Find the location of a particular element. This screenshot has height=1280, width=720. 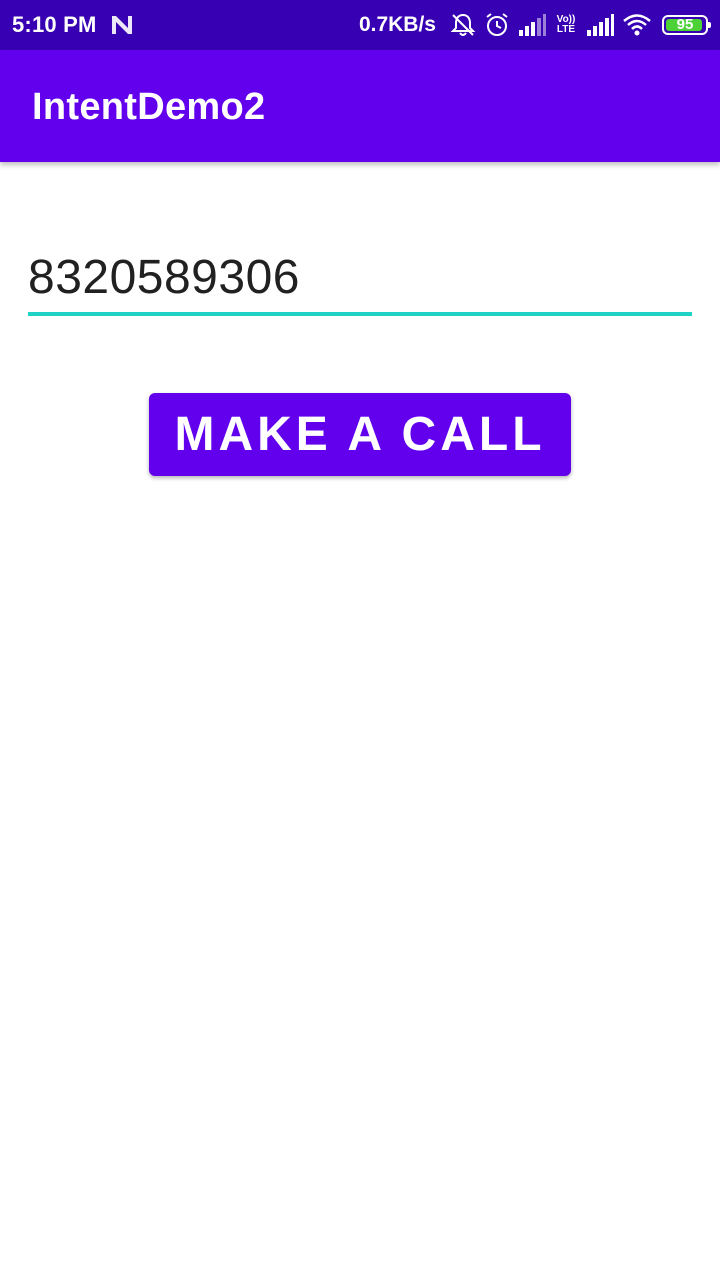

battery-icon: 95 is located at coordinates (686, 25).